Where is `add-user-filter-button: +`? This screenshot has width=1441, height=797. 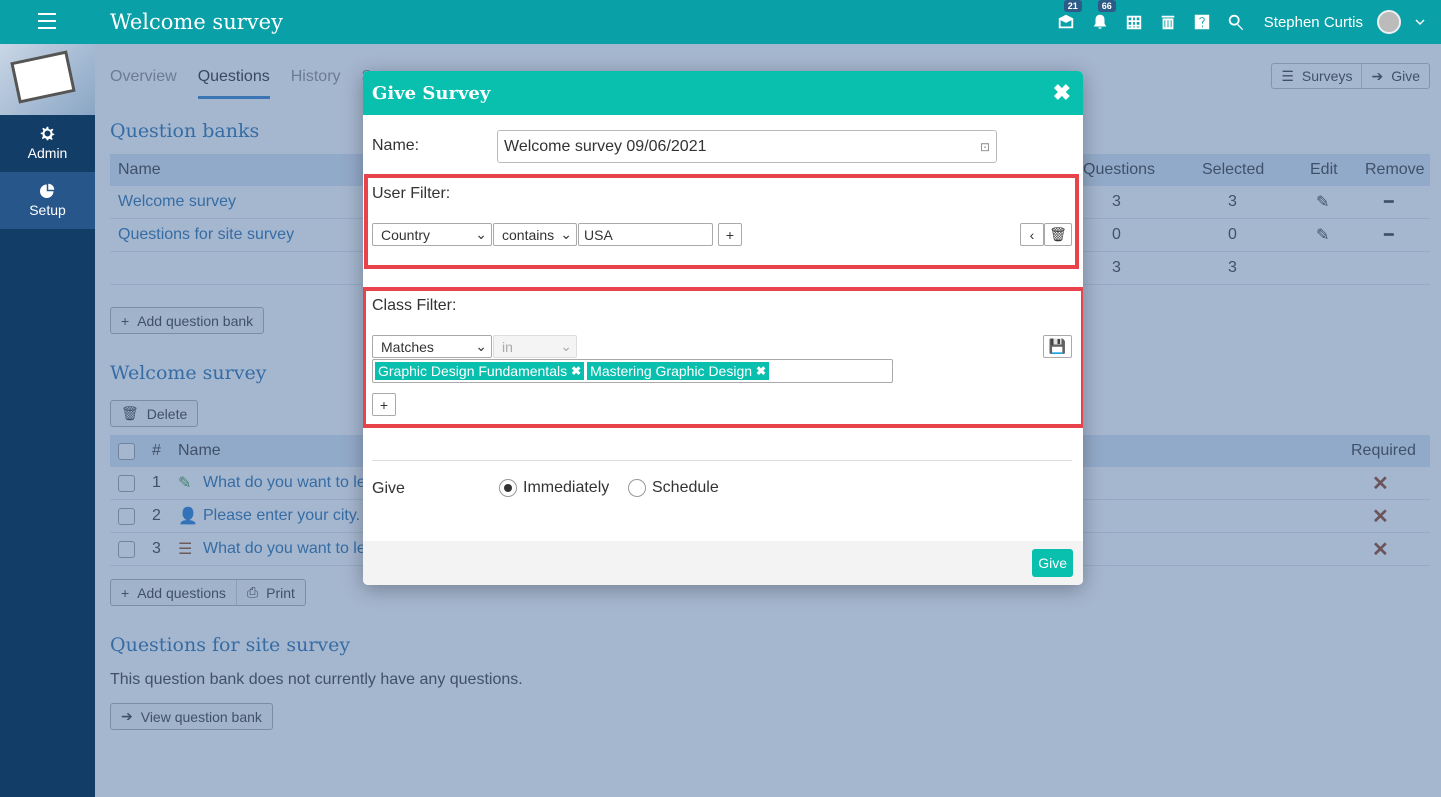 add-user-filter-button: + is located at coordinates (730, 234).